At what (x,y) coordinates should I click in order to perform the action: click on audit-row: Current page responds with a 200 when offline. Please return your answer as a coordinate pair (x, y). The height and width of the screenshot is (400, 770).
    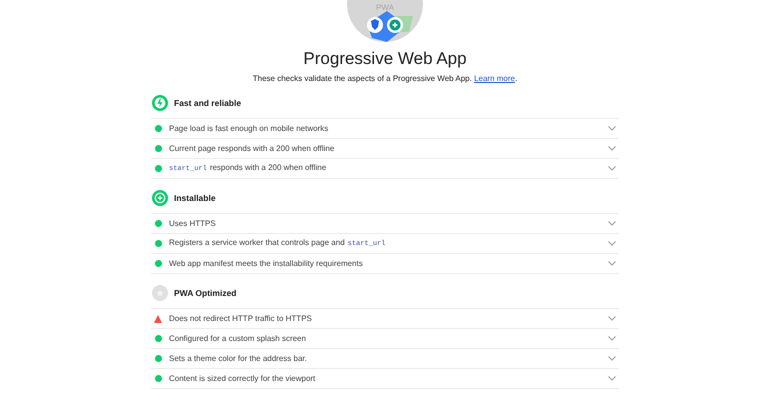
    Looking at the image, I should click on (385, 149).